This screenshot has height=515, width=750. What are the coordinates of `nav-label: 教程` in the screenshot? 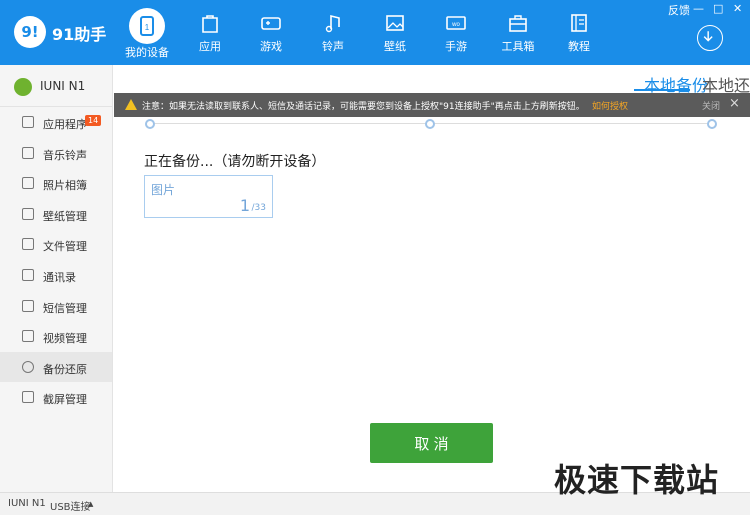 It's located at (579, 46).